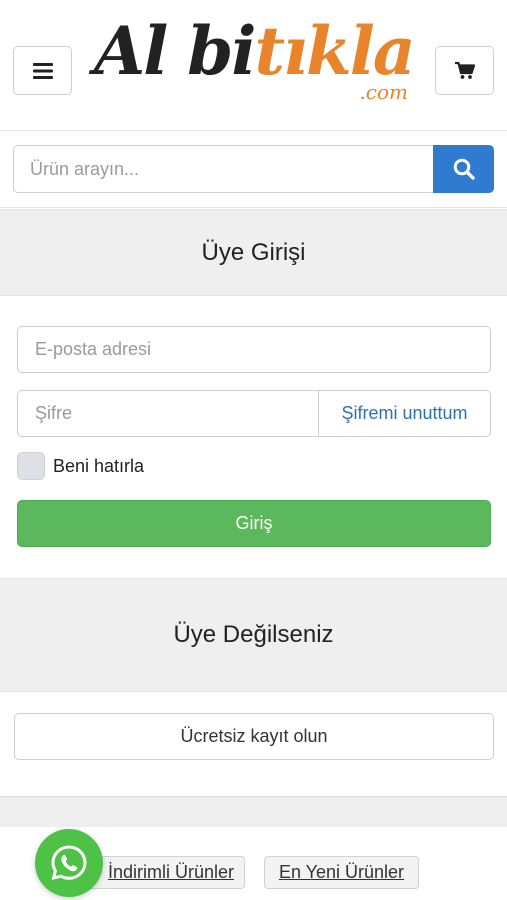  Describe the element at coordinates (254, 349) in the screenshot. I see `email-field` at that location.